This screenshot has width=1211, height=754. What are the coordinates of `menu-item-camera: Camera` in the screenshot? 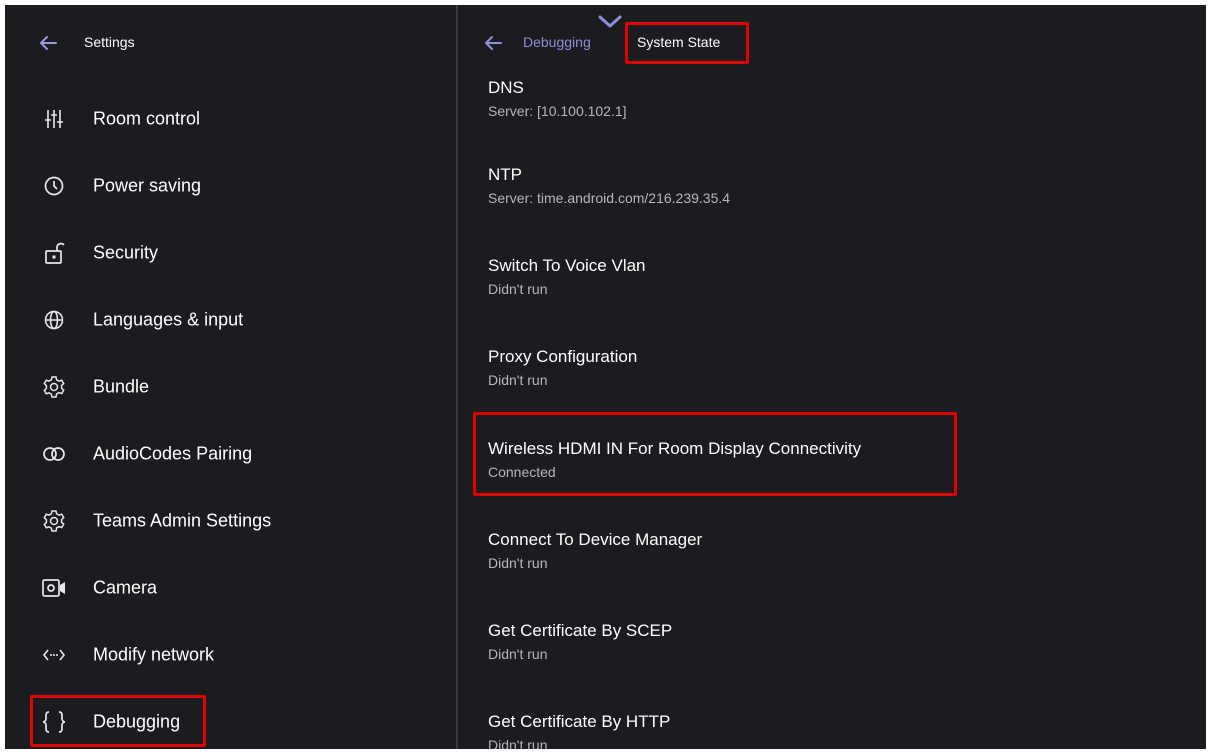 It's located at (230, 588).